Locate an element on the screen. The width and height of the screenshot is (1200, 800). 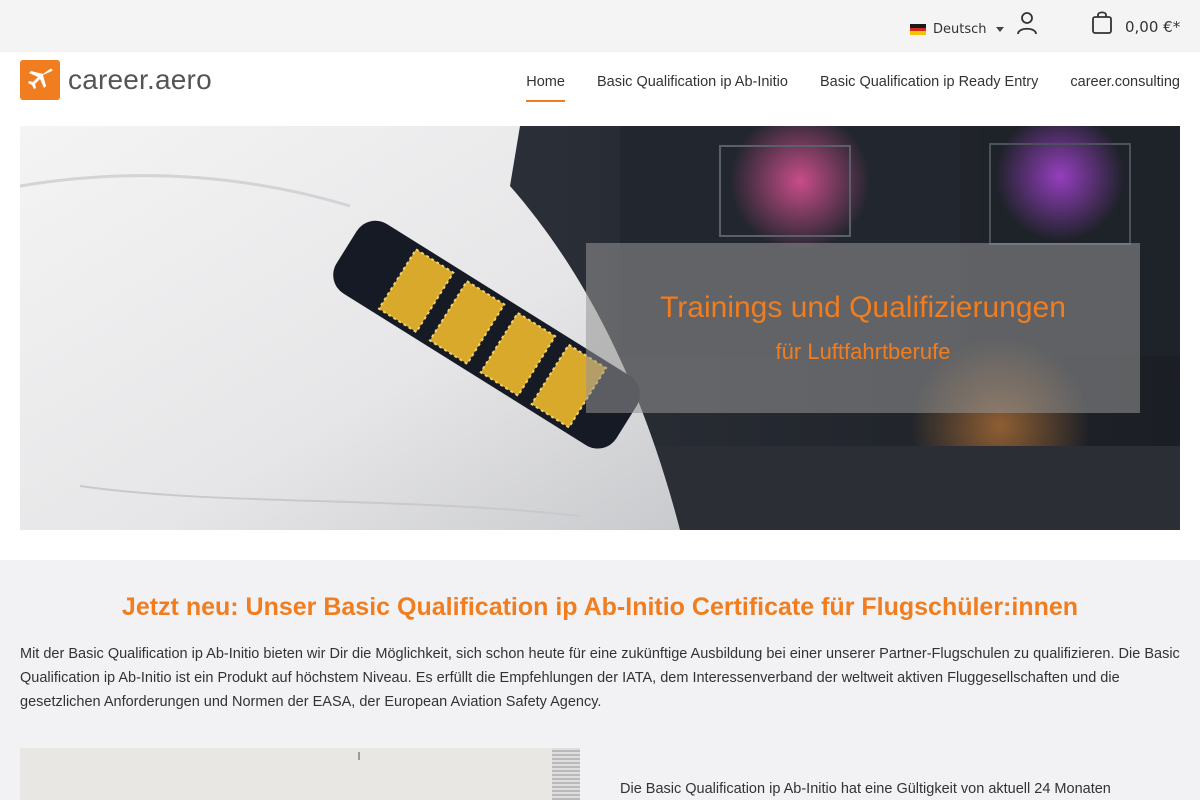
germany-flag-icon is located at coordinates (918, 30).